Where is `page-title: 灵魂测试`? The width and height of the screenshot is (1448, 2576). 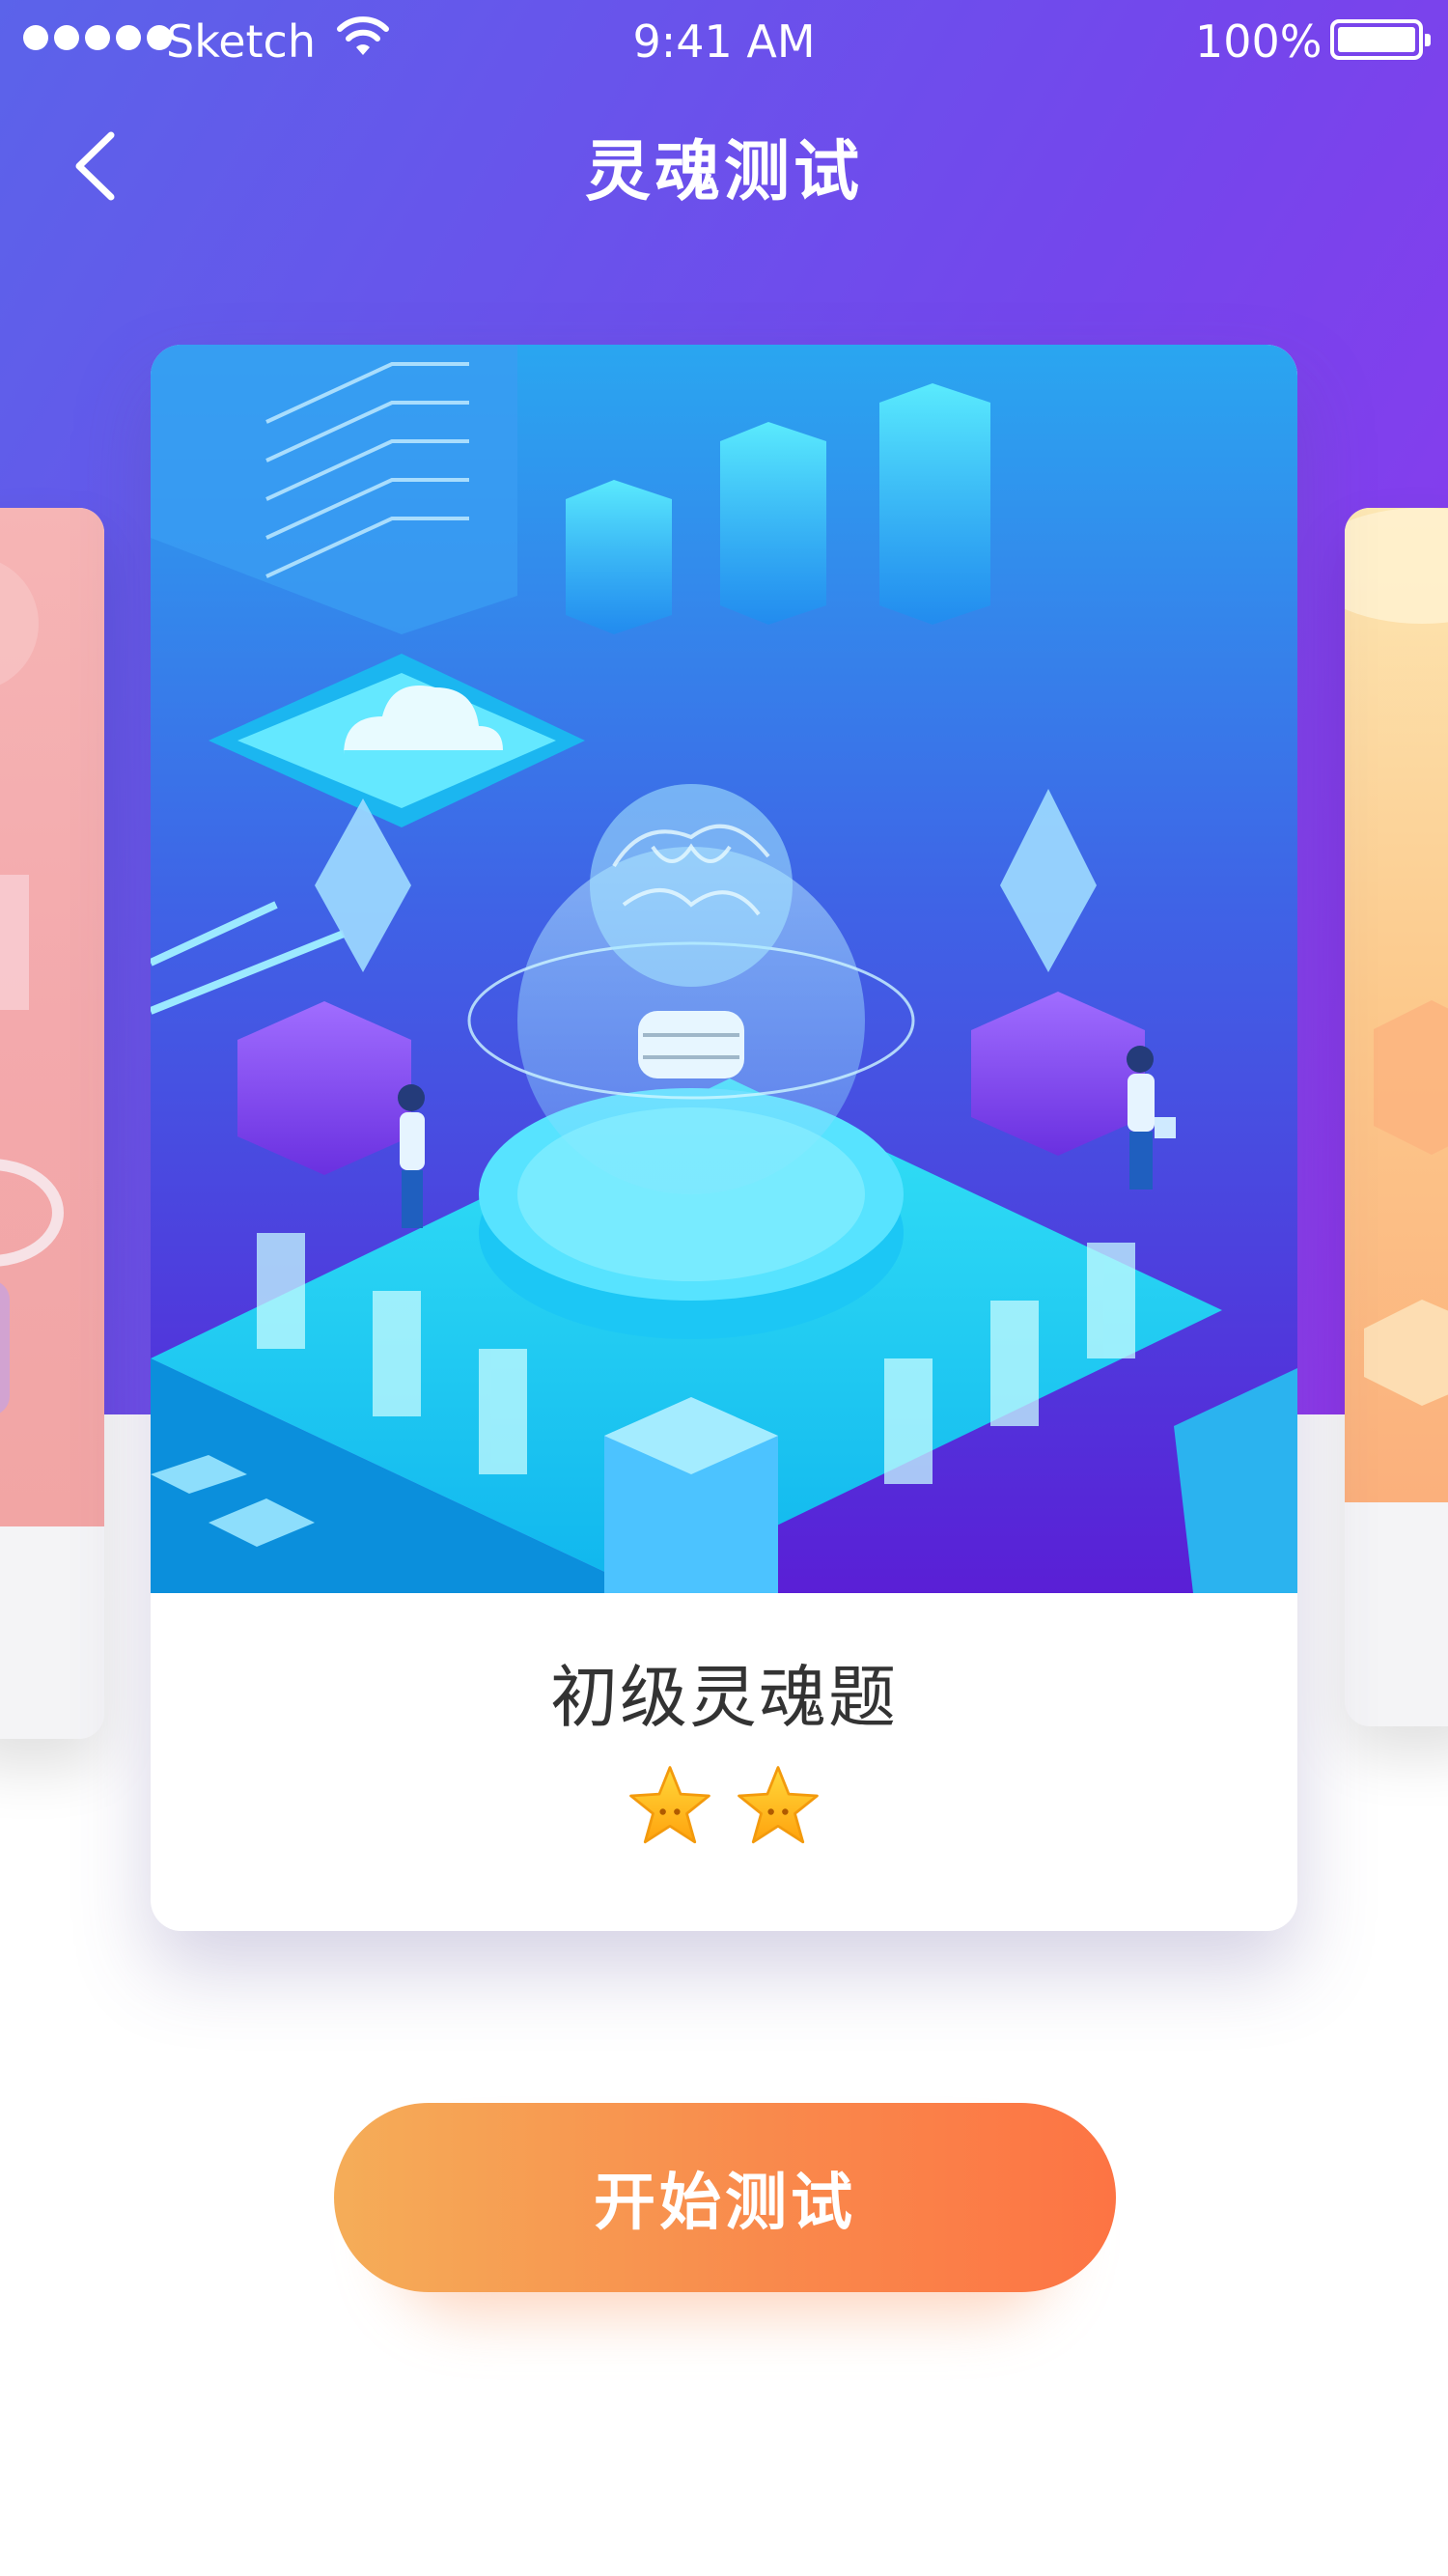 page-title: 灵魂测试 is located at coordinates (724, 172).